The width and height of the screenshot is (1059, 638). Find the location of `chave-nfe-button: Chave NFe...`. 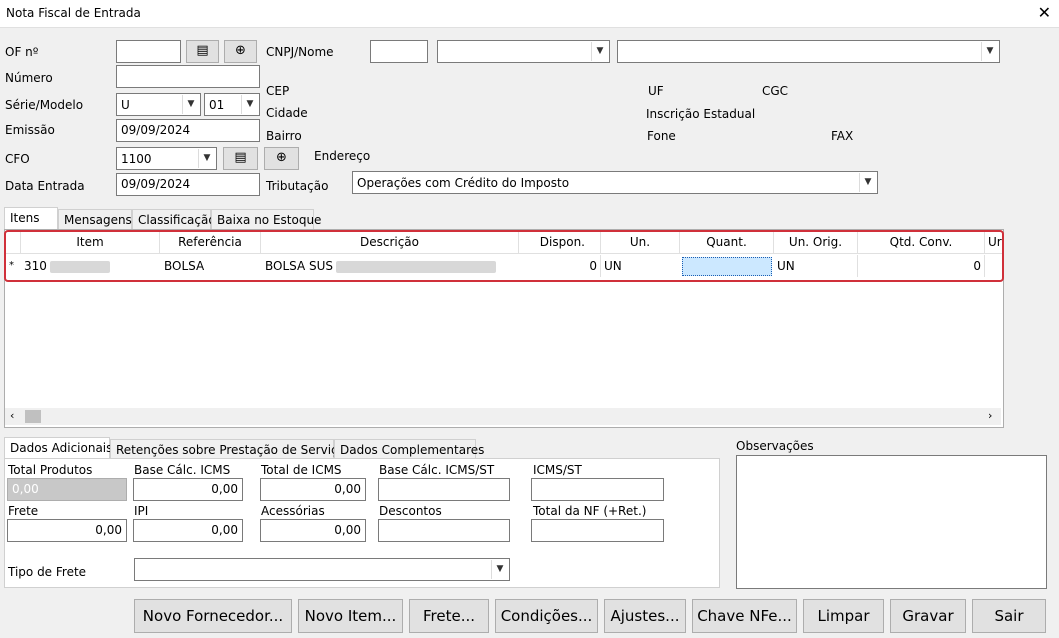

chave-nfe-button: Chave NFe... is located at coordinates (744, 616).